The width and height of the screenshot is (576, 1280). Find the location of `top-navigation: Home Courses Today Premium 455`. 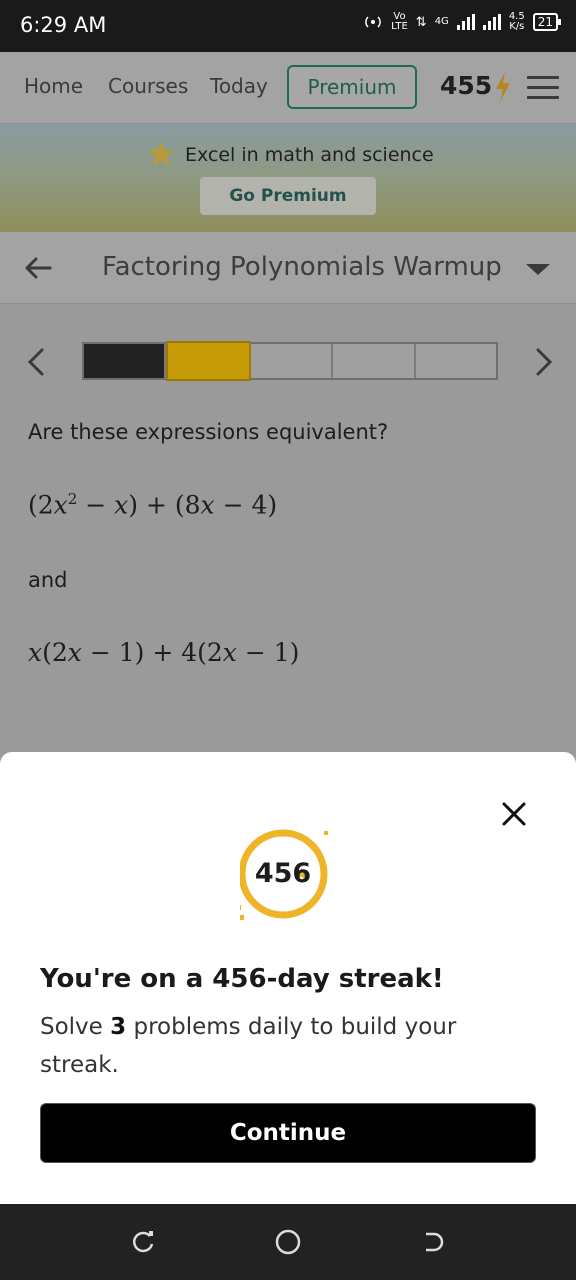

top-navigation: Home Courses Today Premium 455 is located at coordinates (288, 88).